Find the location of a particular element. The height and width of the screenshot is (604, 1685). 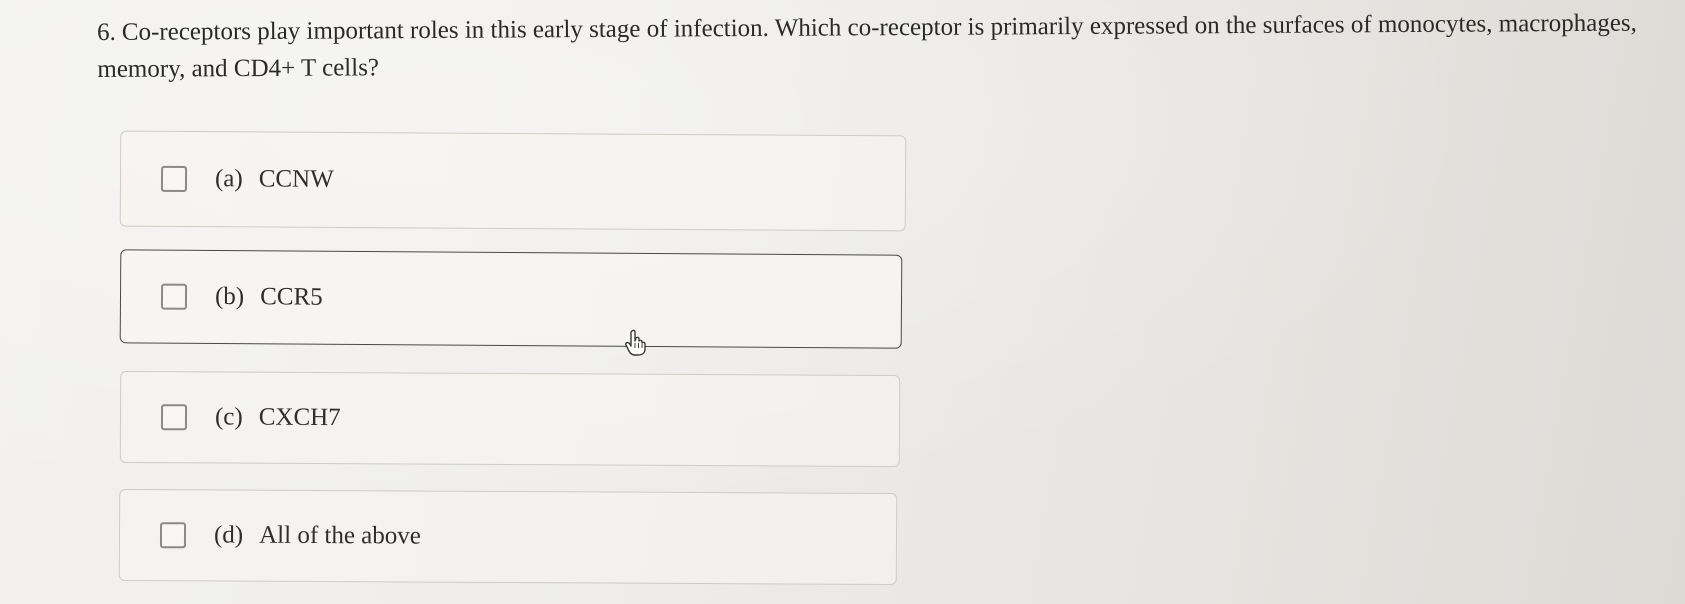

option-b: (b) CCR5 is located at coordinates (511, 299).